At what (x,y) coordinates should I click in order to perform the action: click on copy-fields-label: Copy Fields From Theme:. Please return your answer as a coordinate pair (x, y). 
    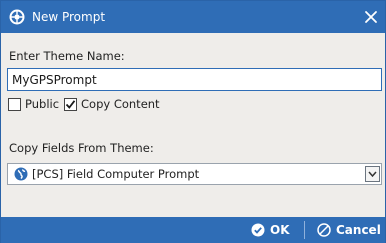
    Looking at the image, I should click on (81, 148).